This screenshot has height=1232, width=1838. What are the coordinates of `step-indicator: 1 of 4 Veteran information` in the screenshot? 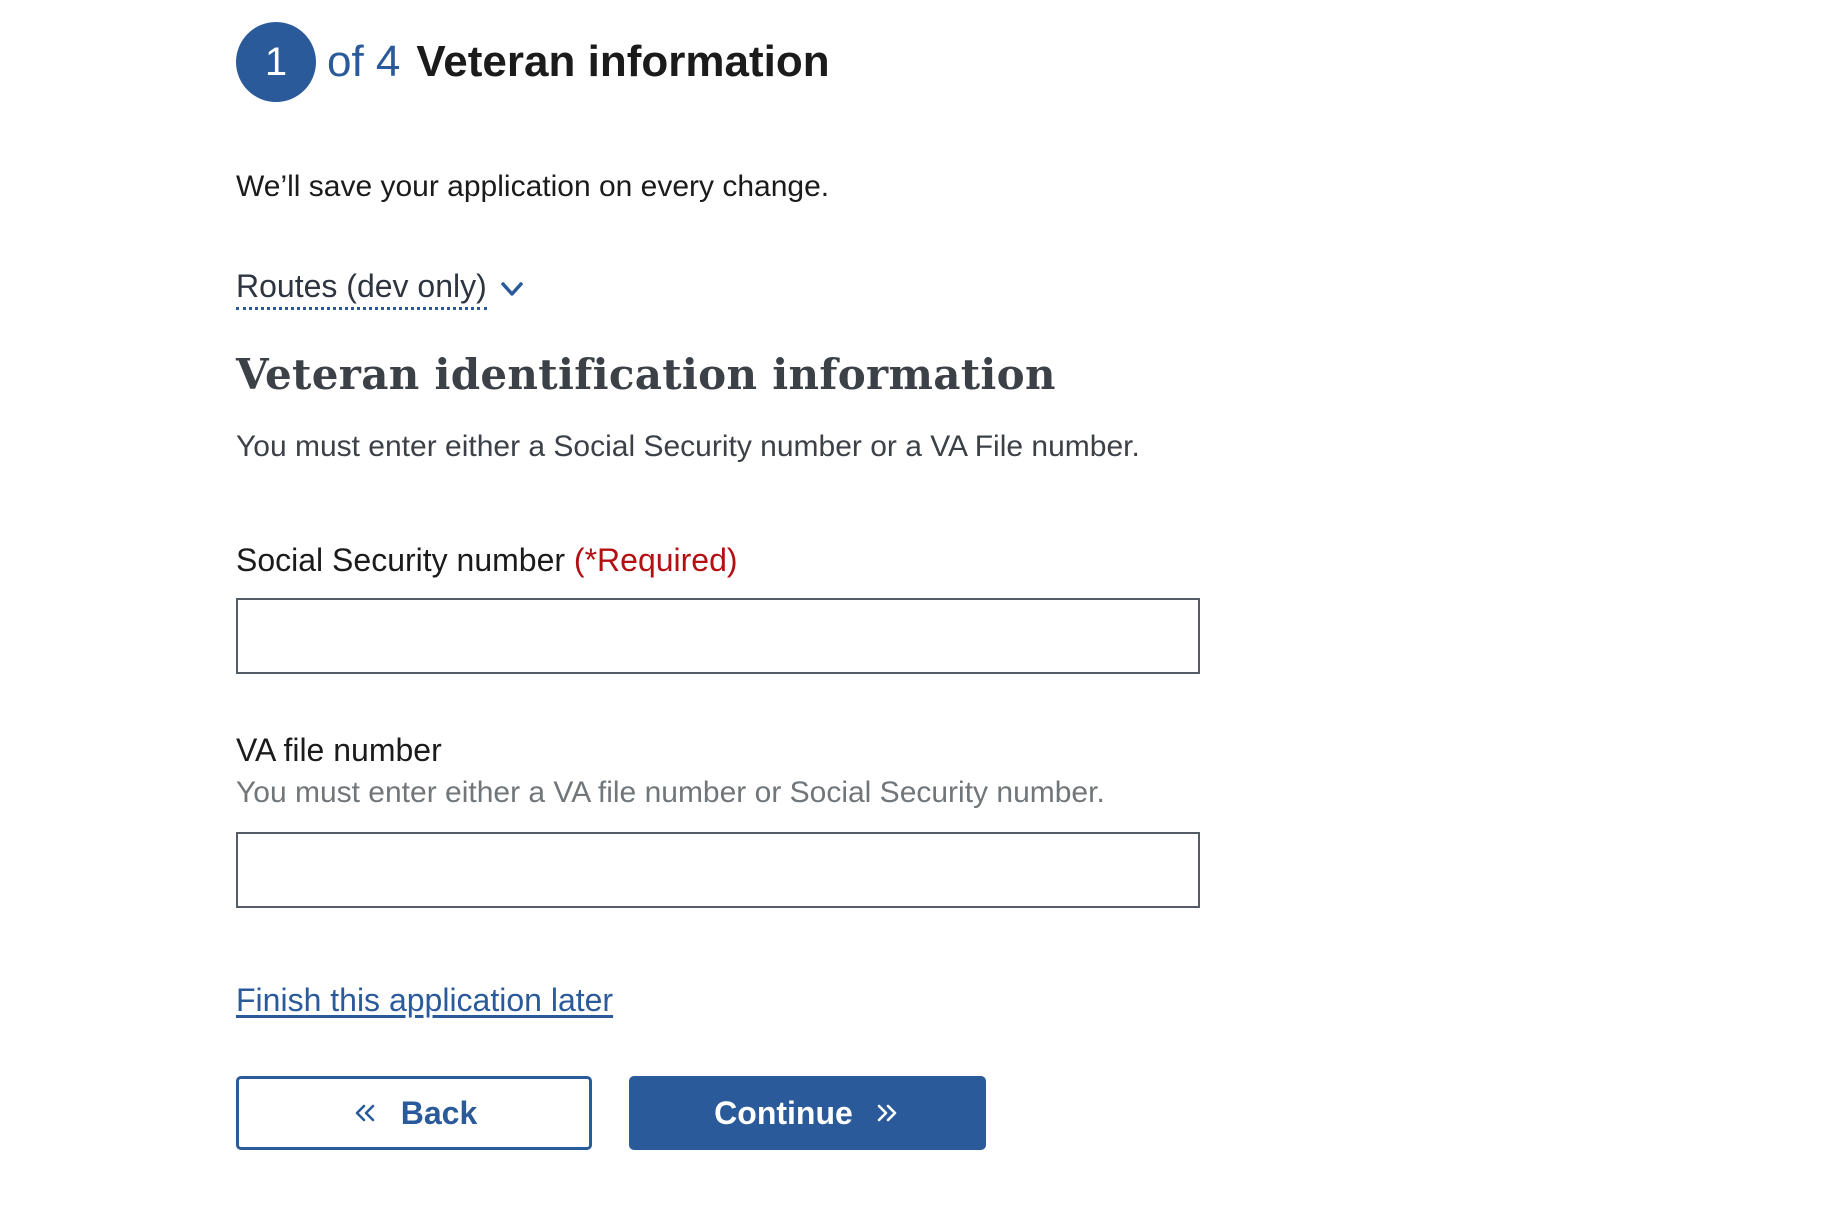 It's located at (533, 62).